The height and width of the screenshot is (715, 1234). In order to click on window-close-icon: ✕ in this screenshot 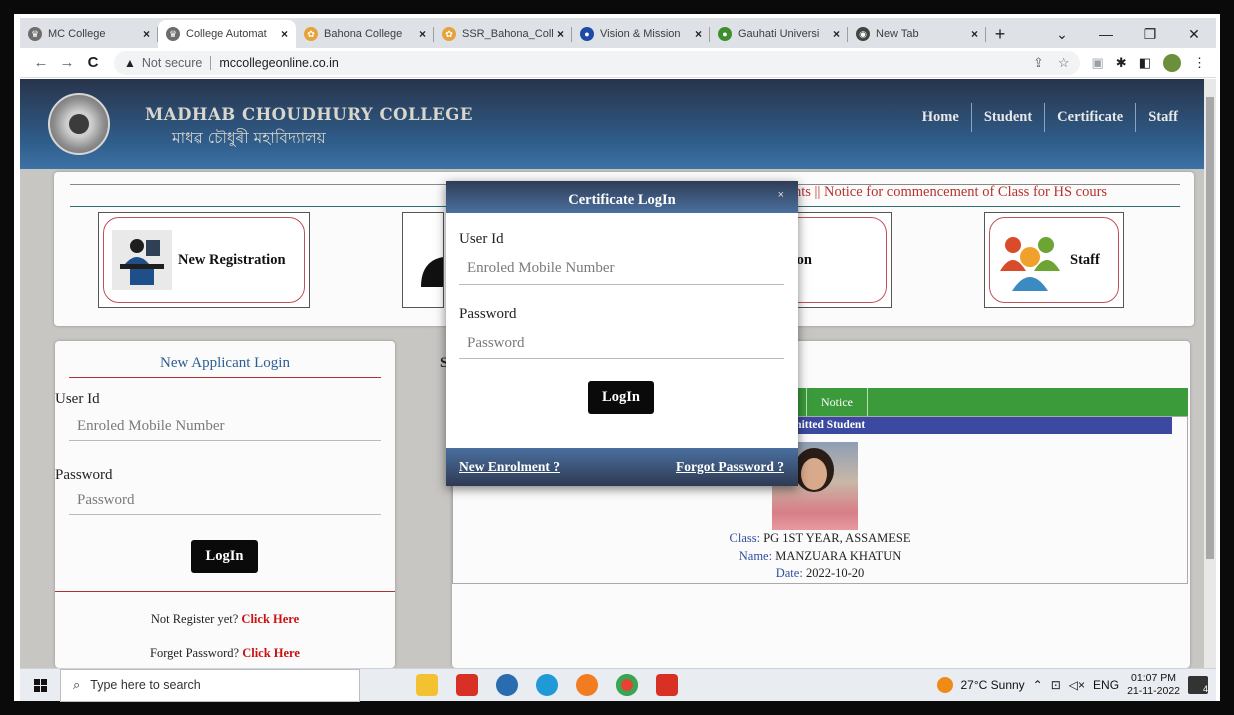, I will do `click(1194, 34)`.